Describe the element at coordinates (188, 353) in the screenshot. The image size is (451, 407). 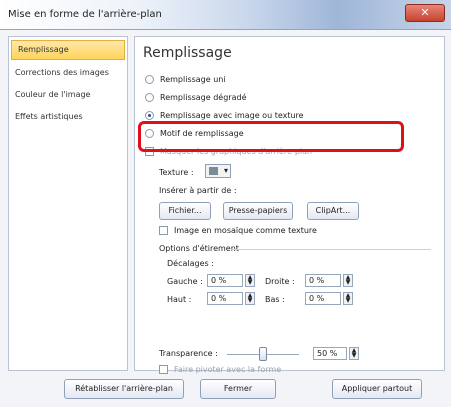
I see `transparency-label: Transparence :` at that location.